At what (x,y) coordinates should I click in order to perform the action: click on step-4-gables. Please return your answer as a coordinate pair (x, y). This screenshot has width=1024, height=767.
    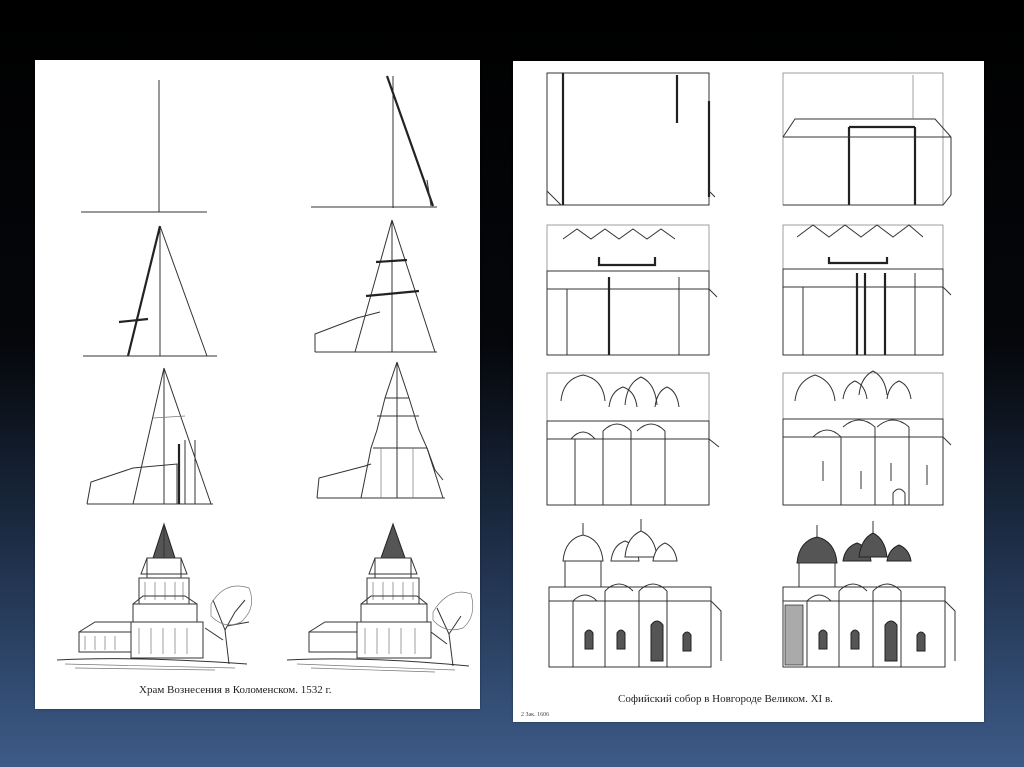
    Looking at the image, I should click on (867, 290).